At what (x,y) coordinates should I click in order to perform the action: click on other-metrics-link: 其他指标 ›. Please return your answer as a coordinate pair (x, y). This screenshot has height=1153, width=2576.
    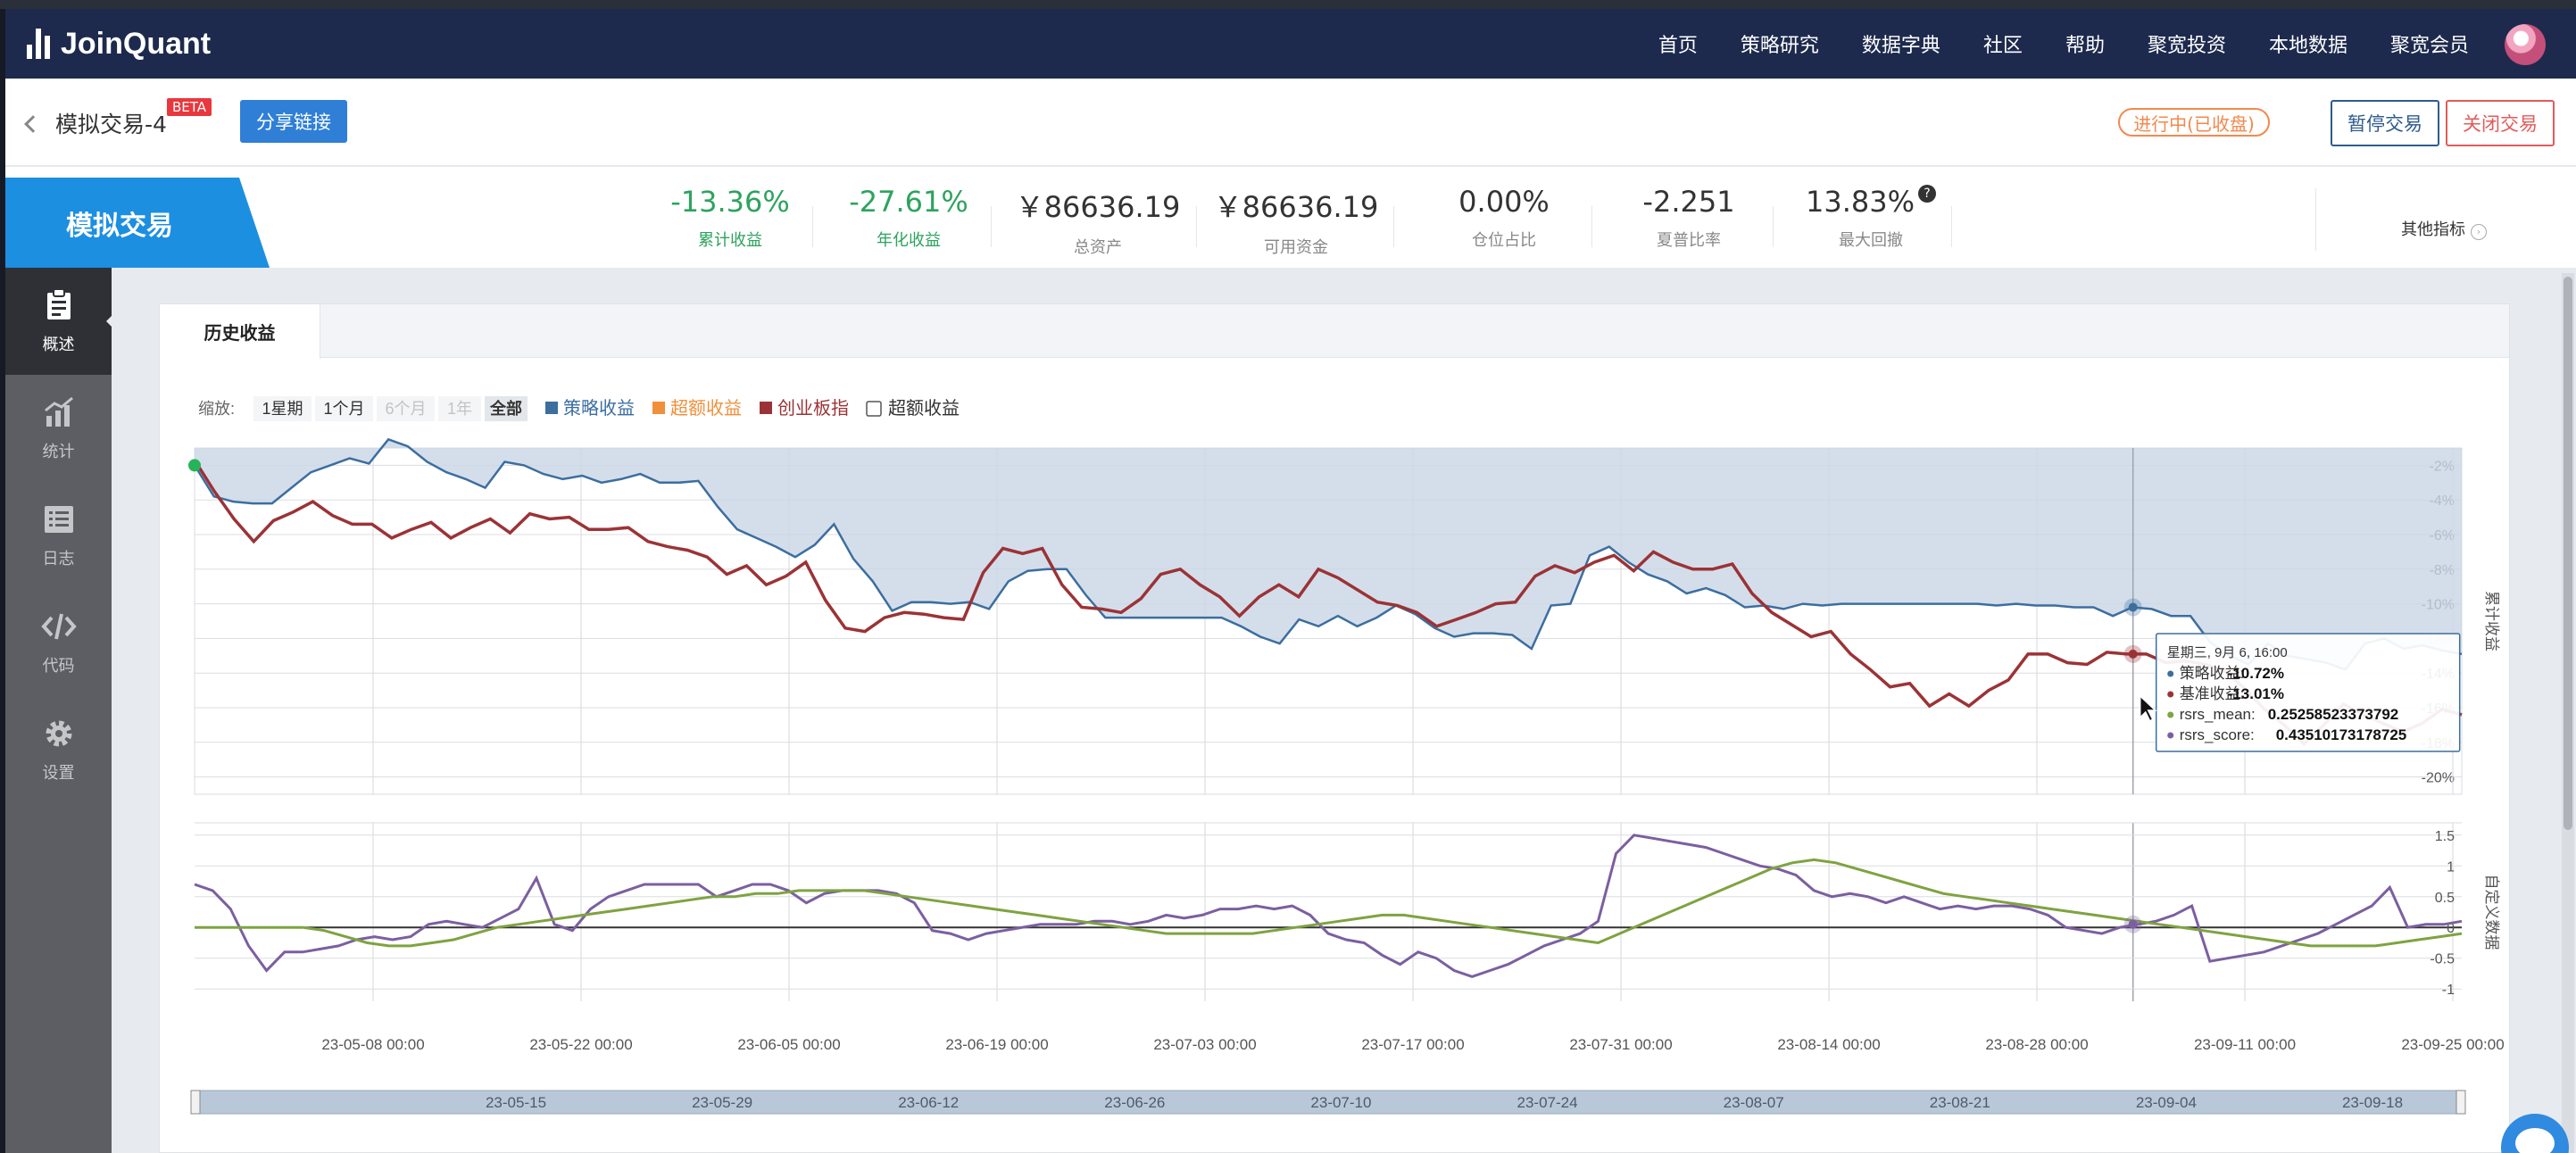
    Looking at the image, I should click on (2444, 228).